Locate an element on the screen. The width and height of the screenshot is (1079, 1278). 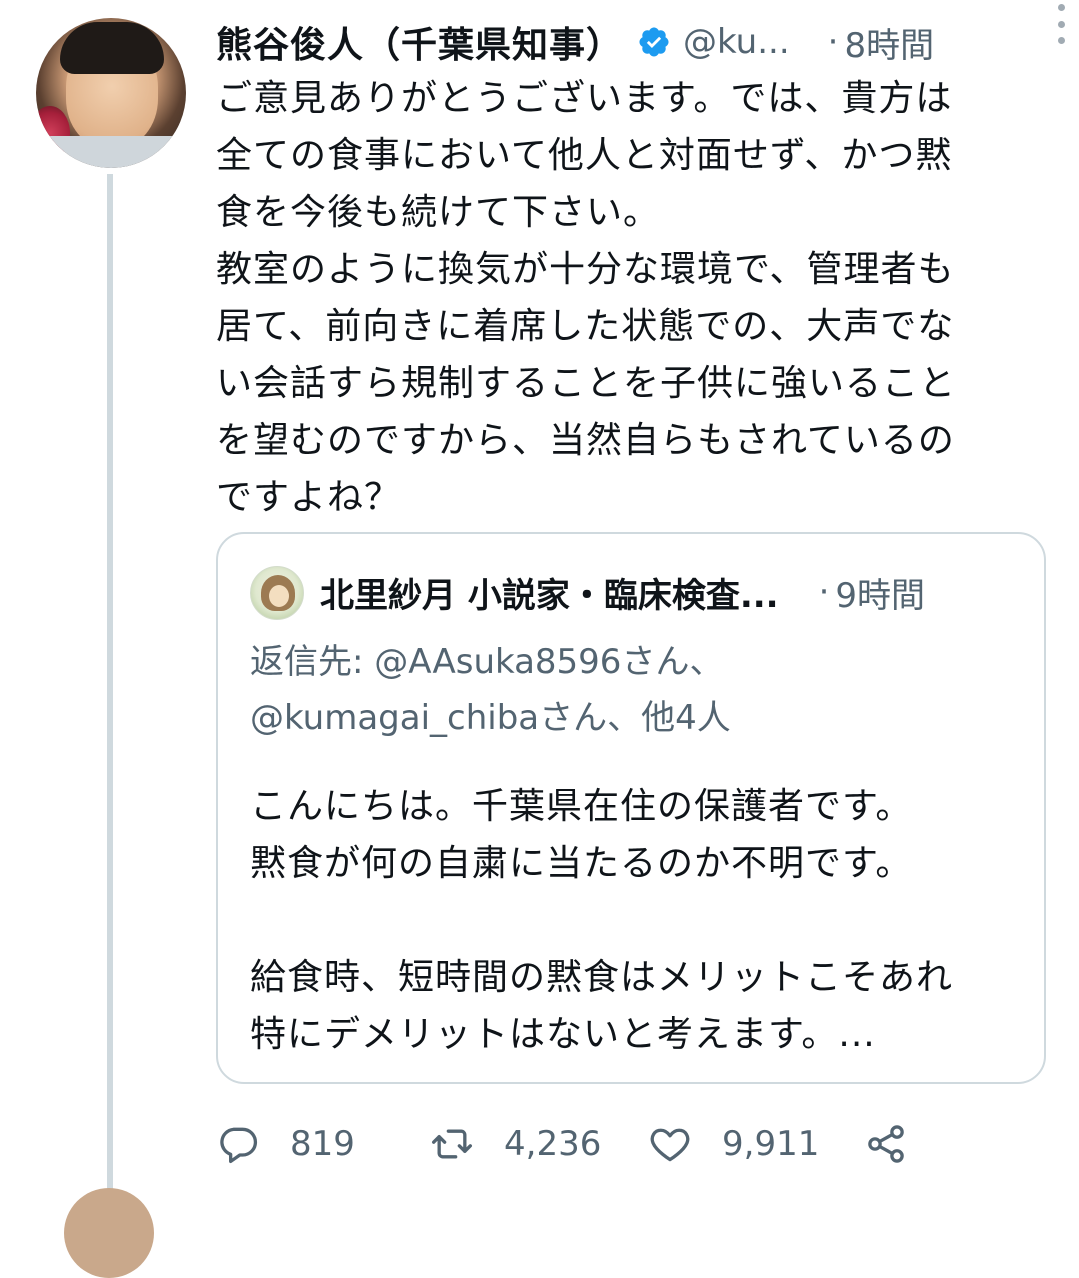
quoted-text-line: 黙食が何の自粛に当たるのか不明です。 is located at coordinates (581, 863).